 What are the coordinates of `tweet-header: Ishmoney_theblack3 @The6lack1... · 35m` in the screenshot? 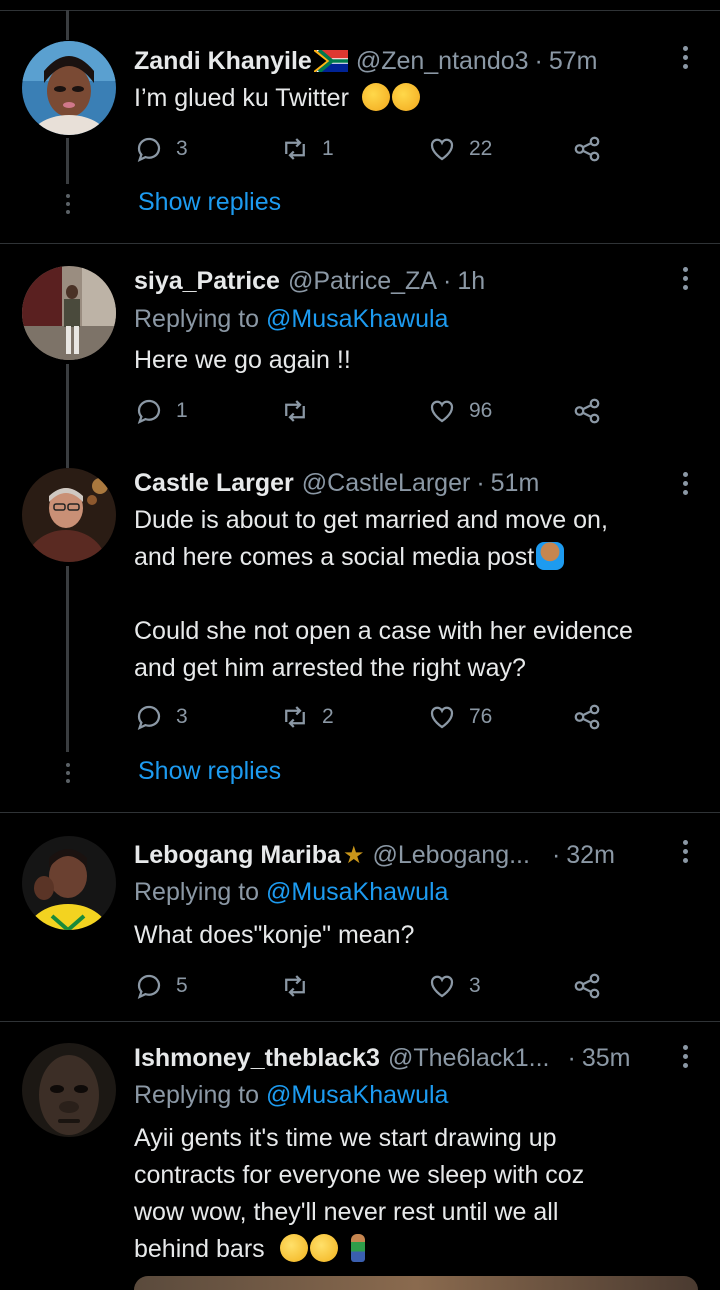 It's located at (382, 1058).